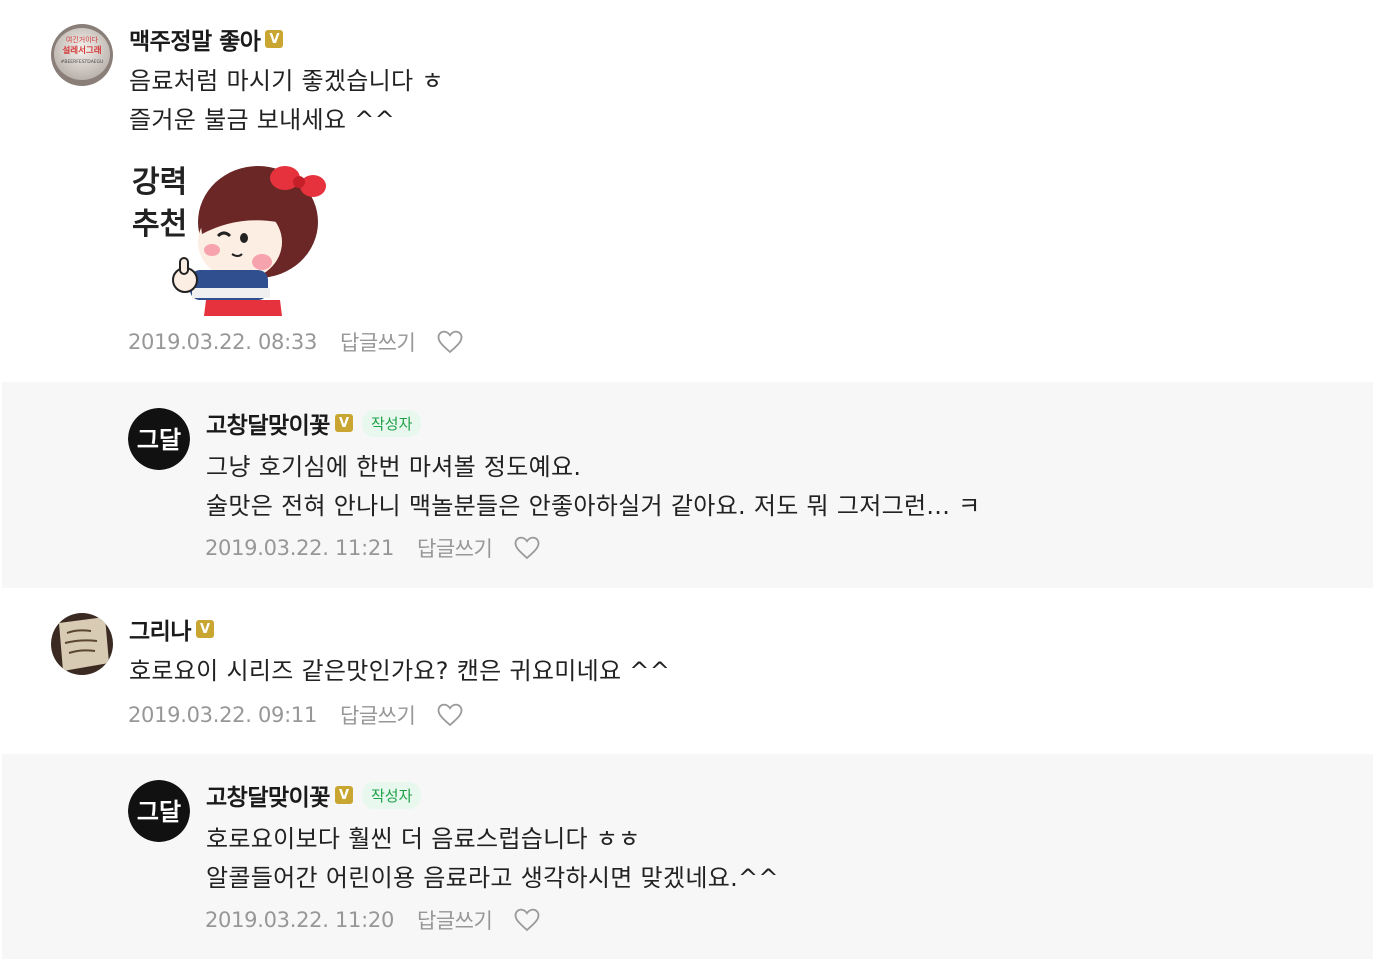 This screenshot has width=1373, height=959. Describe the element at coordinates (159, 182) in the screenshot. I see `sticker-text: 강력` at that location.